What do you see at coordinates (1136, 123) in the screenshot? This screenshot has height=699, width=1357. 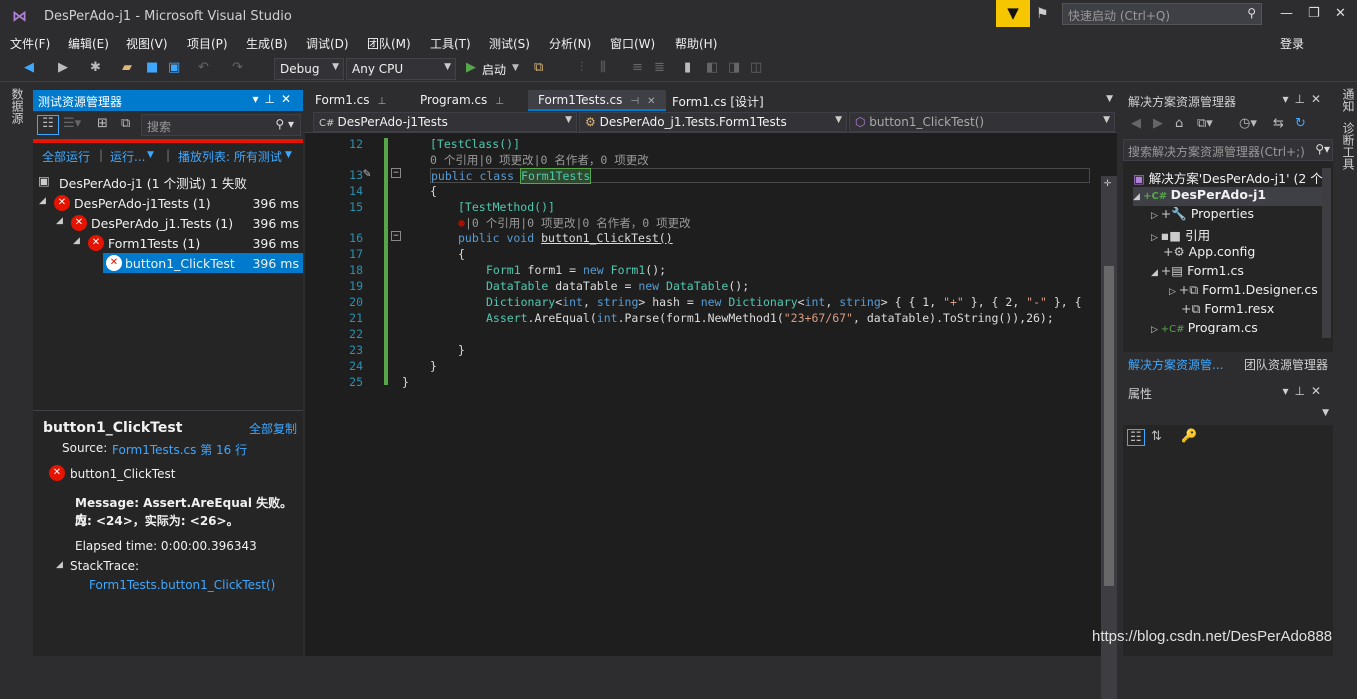 I see `back-icon: ◀` at bounding box center [1136, 123].